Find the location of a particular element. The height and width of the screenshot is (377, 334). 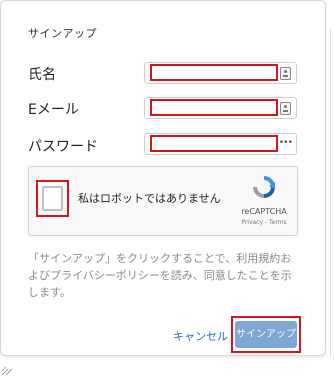

recaptcha-checkbox-highlight is located at coordinates (52, 198).